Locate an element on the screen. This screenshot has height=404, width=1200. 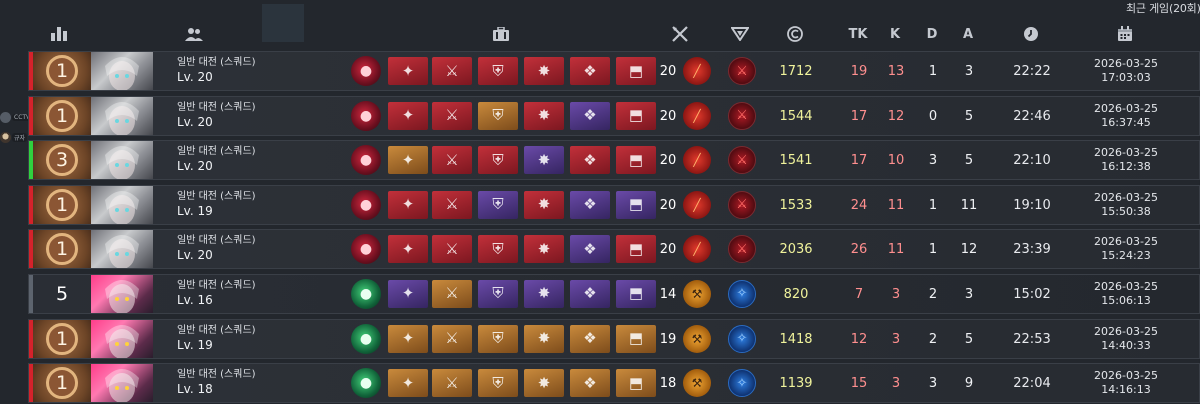
match-date: 2026-03-25 is located at coordinates (1126, 286).